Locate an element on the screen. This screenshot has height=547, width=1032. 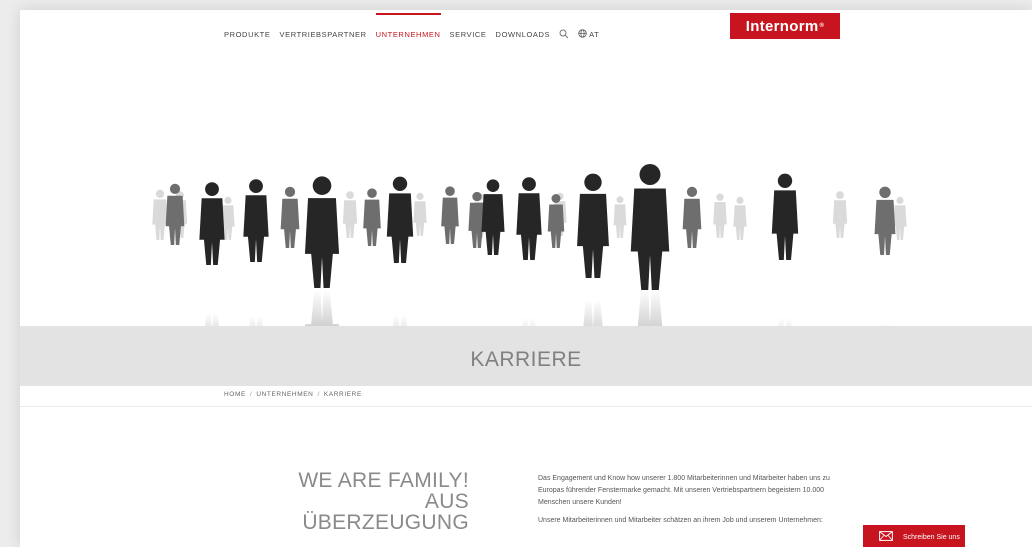
language-selector: AT is located at coordinates (589, 34).